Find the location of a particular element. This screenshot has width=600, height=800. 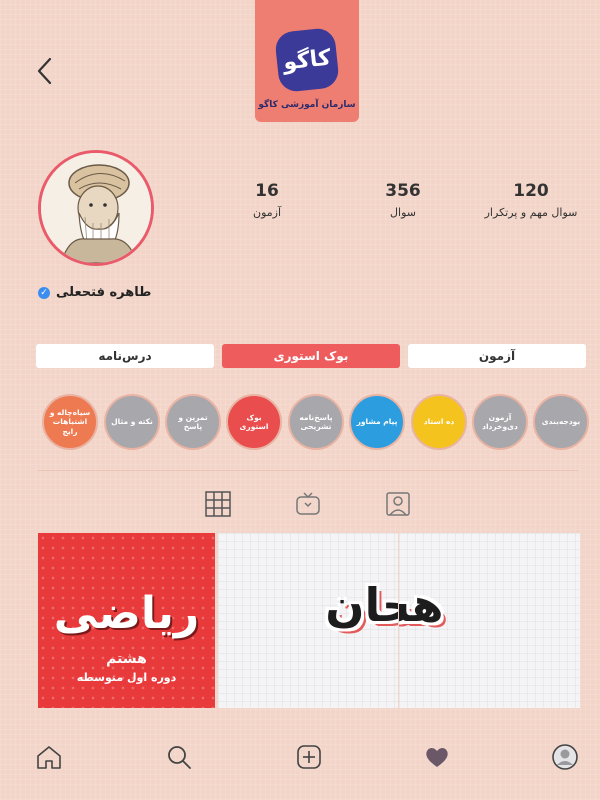

nav-profile is located at coordinates (565, 757).